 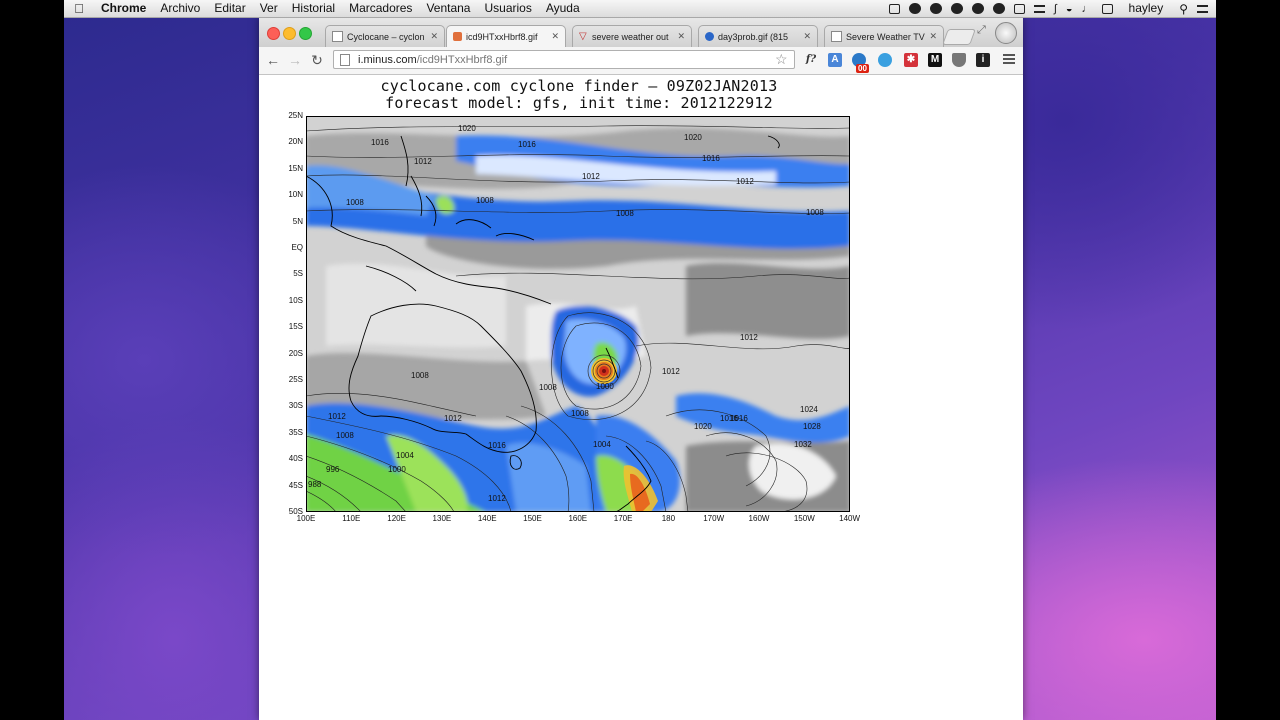 I want to click on menu-historial: Historial, so click(x=313, y=8).